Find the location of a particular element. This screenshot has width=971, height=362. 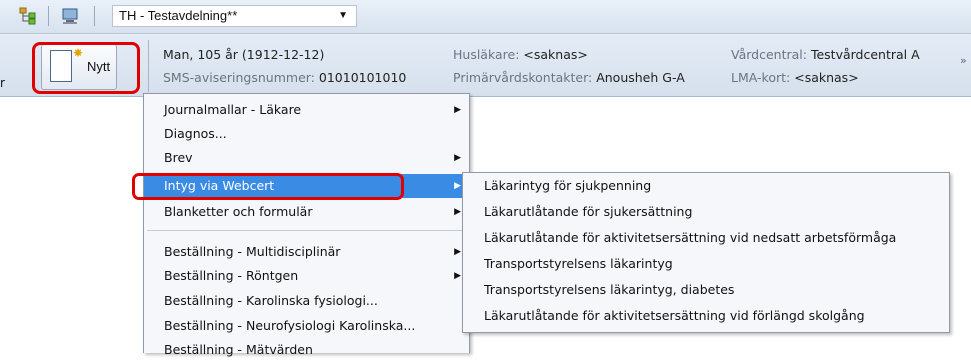

unit-select: TH - Testavdelning** ▼ is located at coordinates (234, 16).